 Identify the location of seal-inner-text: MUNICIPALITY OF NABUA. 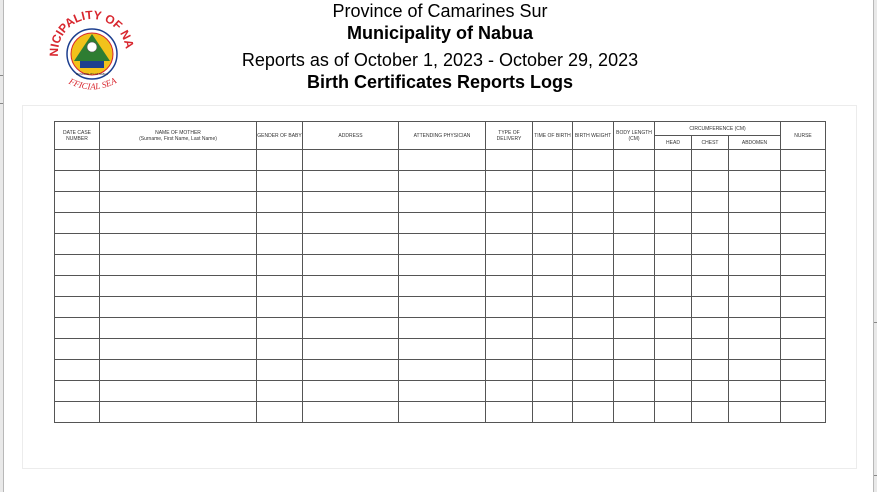
(92, 74).